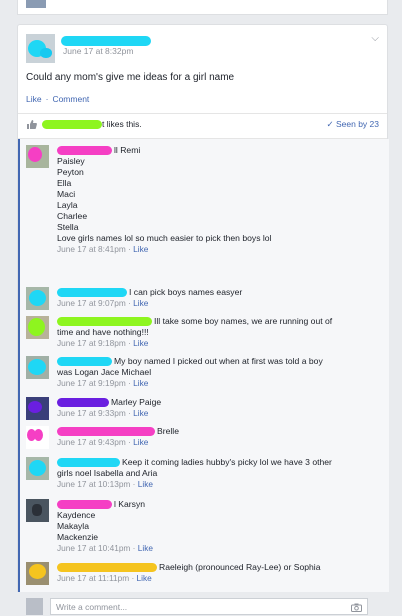 The width and height of the screenshot is (402, 616). I want to click on likes-row: t likes this. ✓ Seen by 23, so click(202, 125).